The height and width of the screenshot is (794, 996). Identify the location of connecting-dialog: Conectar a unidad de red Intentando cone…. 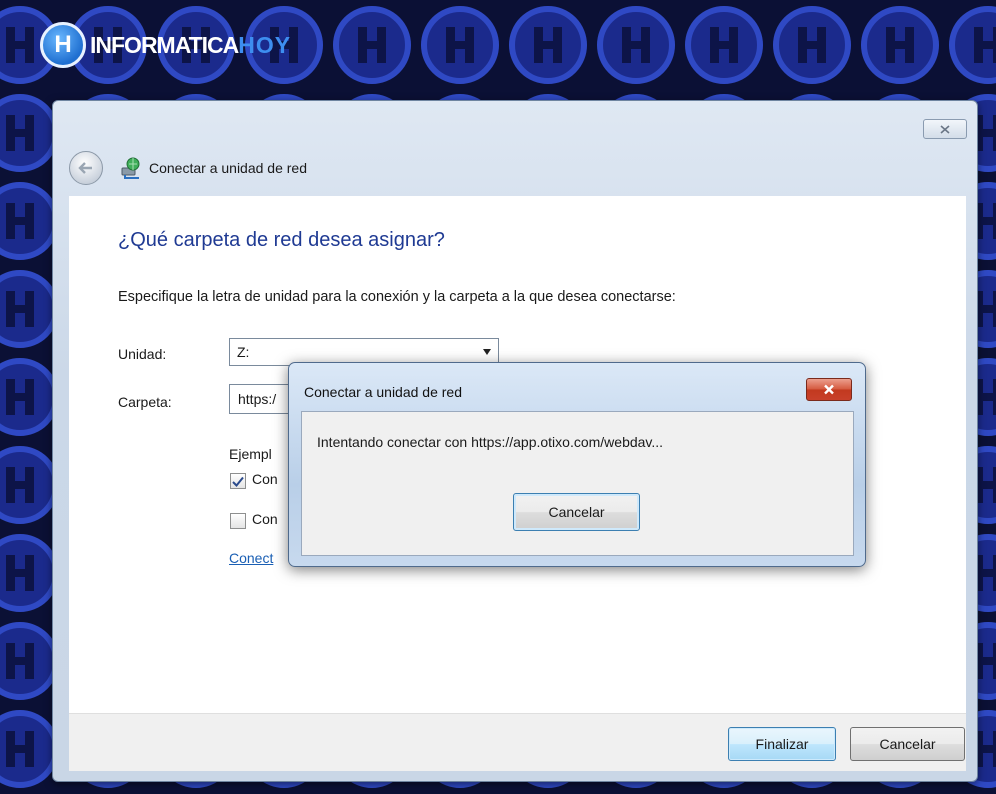
(577, 464).